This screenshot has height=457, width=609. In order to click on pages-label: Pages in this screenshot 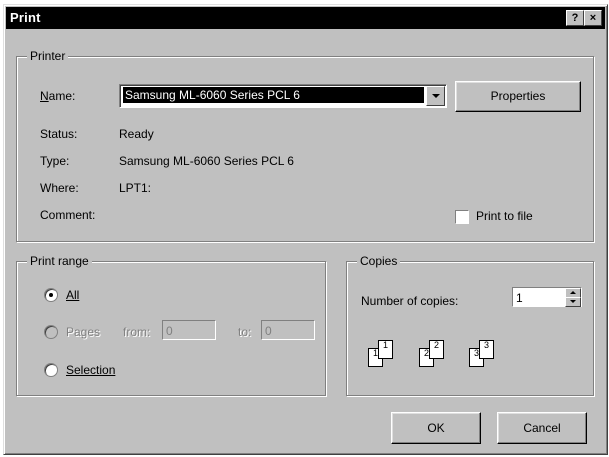, I will do `click(83, 332)`.